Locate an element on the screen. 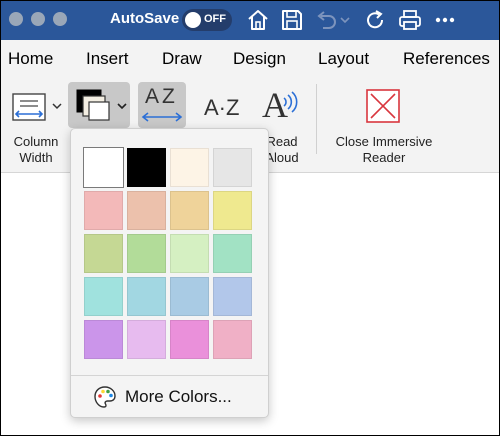 The height and width of the screenshot is (436, 500). autosave-toggle: OFF is located at coordinates (207, 20).